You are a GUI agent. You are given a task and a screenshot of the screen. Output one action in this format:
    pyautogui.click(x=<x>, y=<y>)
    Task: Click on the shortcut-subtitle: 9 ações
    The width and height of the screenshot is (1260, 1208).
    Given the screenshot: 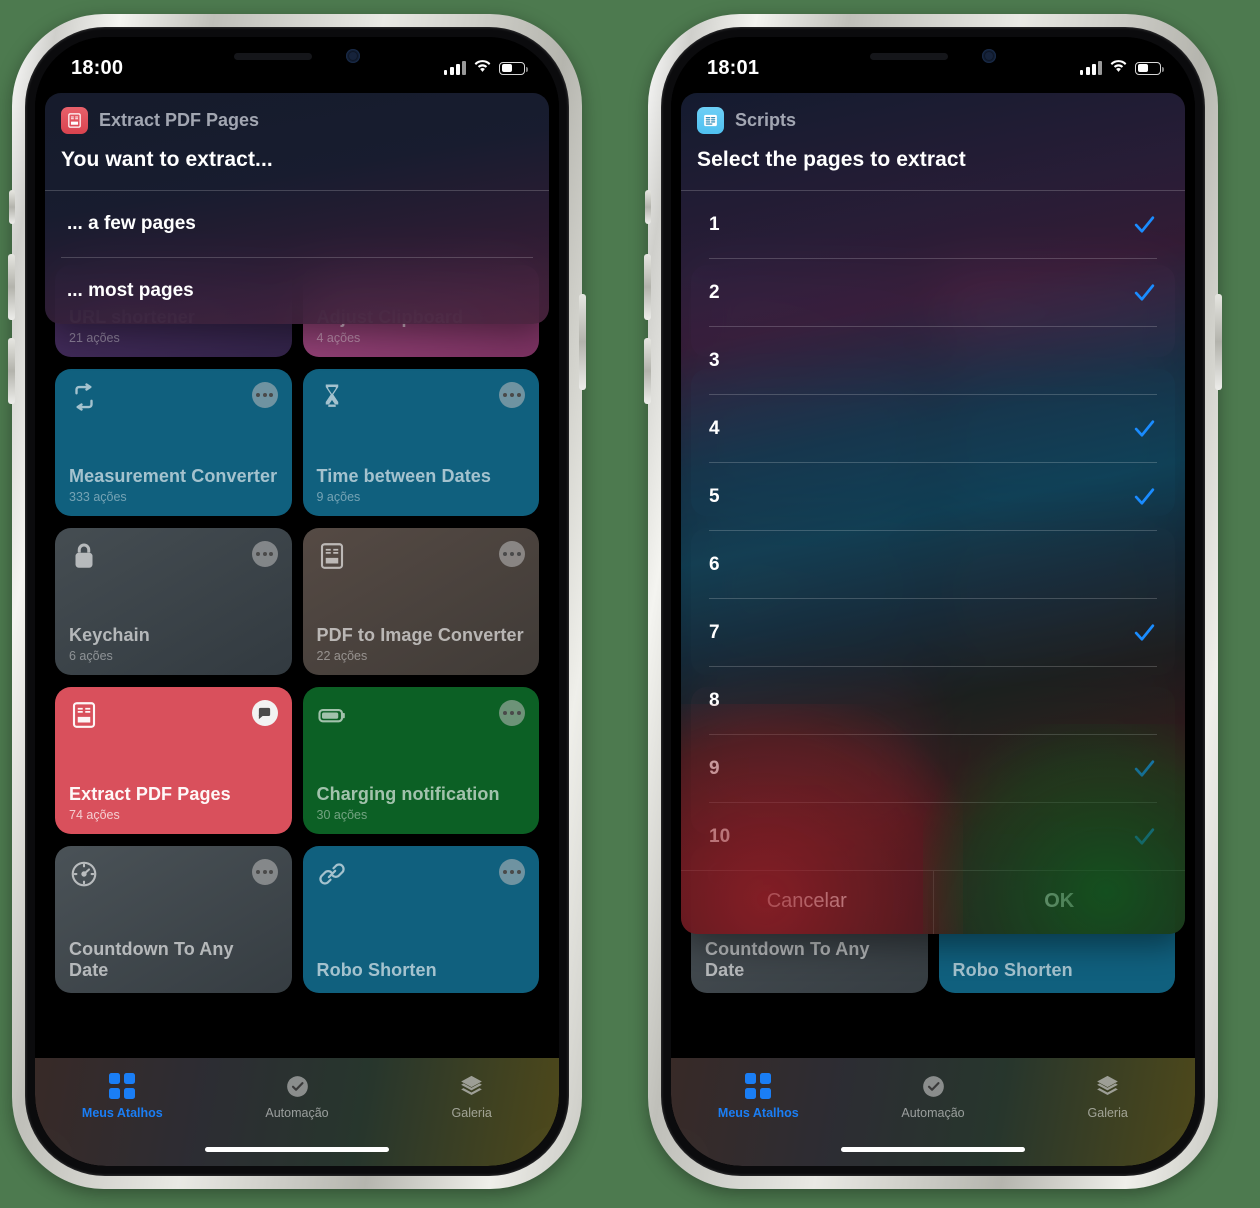 What is the action you would take?
    pyautogui.click(x=338, y=497)
    